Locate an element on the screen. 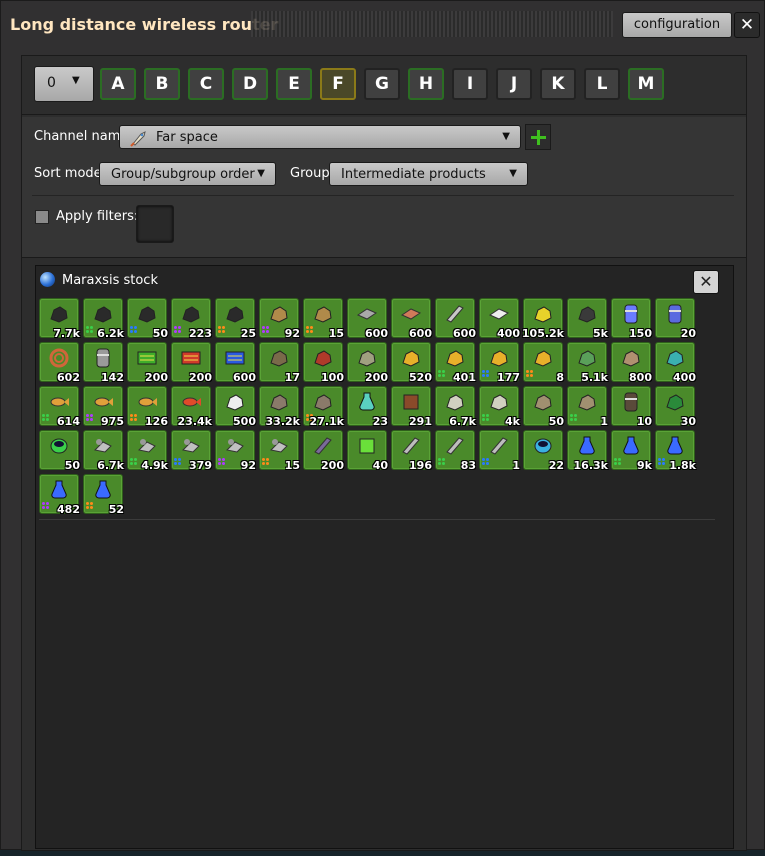 Image resolution: width=765 pixels, height=856 pixels. item-slot: 142 is located at coordinates (103, 363).